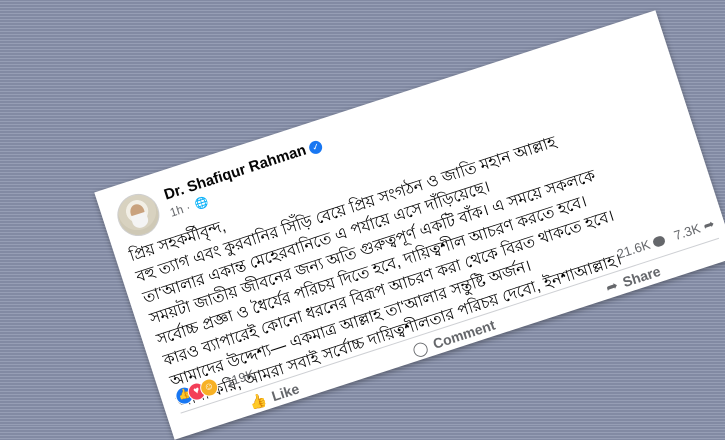 This screenshot has width=725, height=440. I want to click on share-icon: ➦, so click(611, 286).